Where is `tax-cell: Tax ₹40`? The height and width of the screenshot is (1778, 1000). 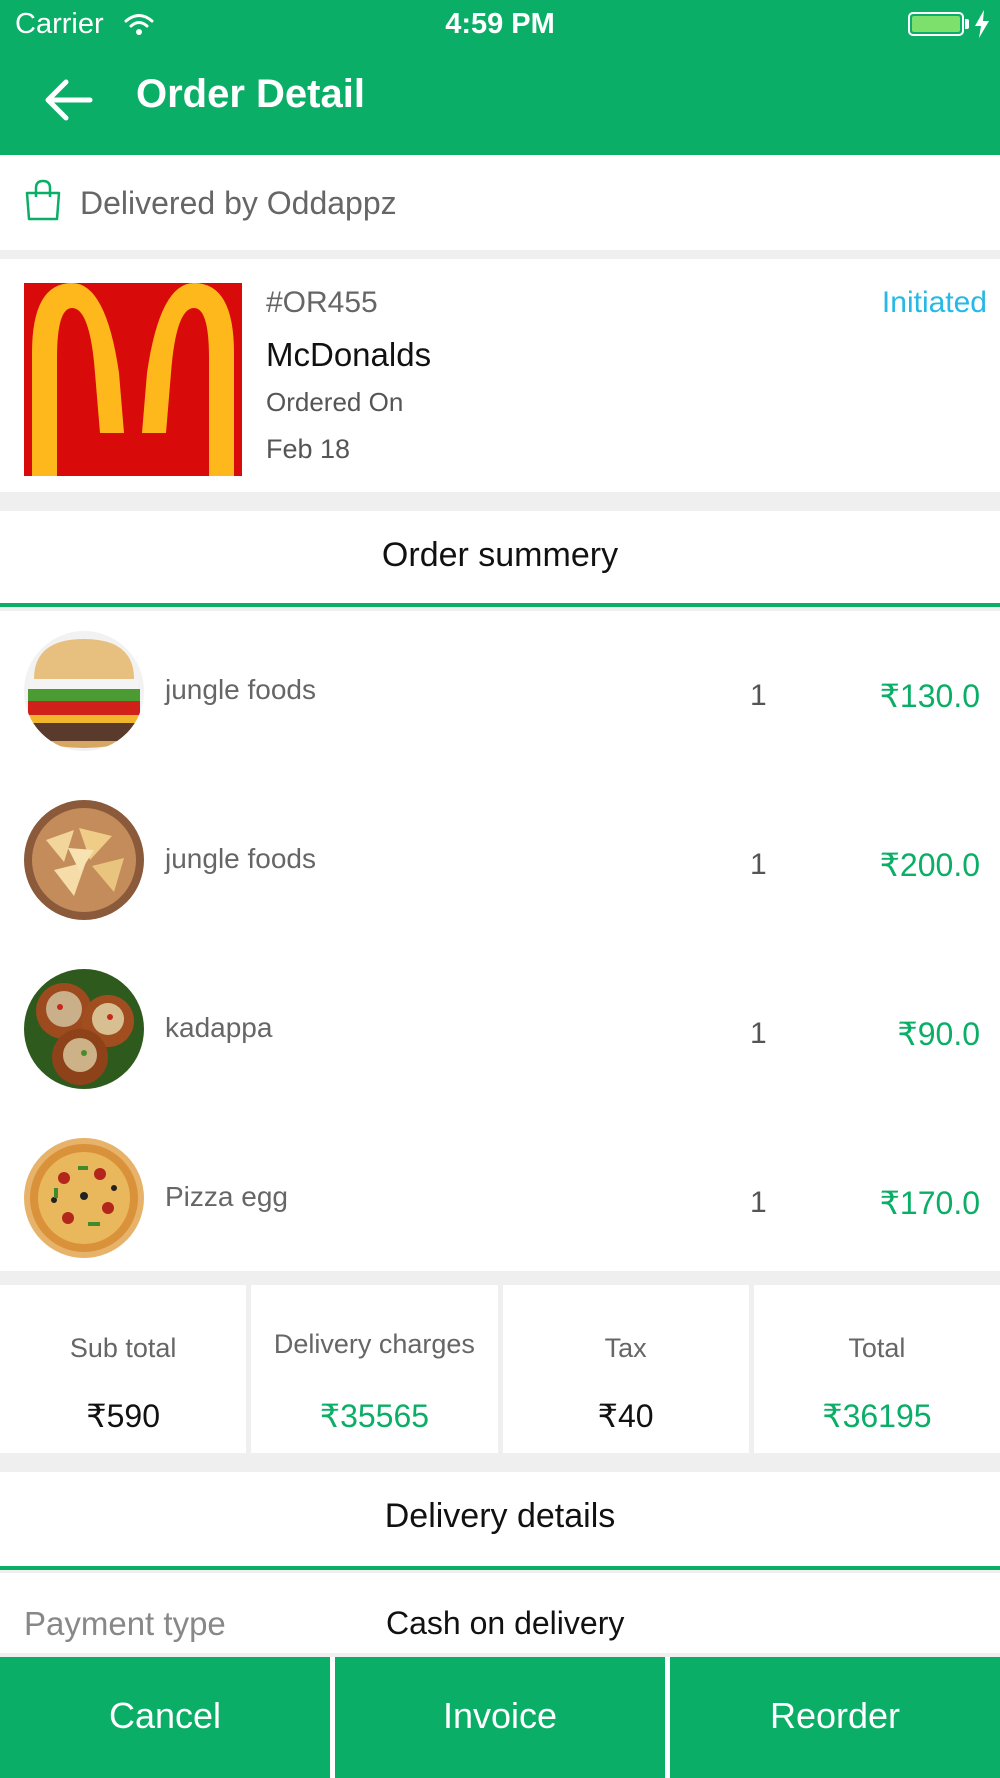
tax-cell: Tax ₹40 is located at coordinates (625, 1369).